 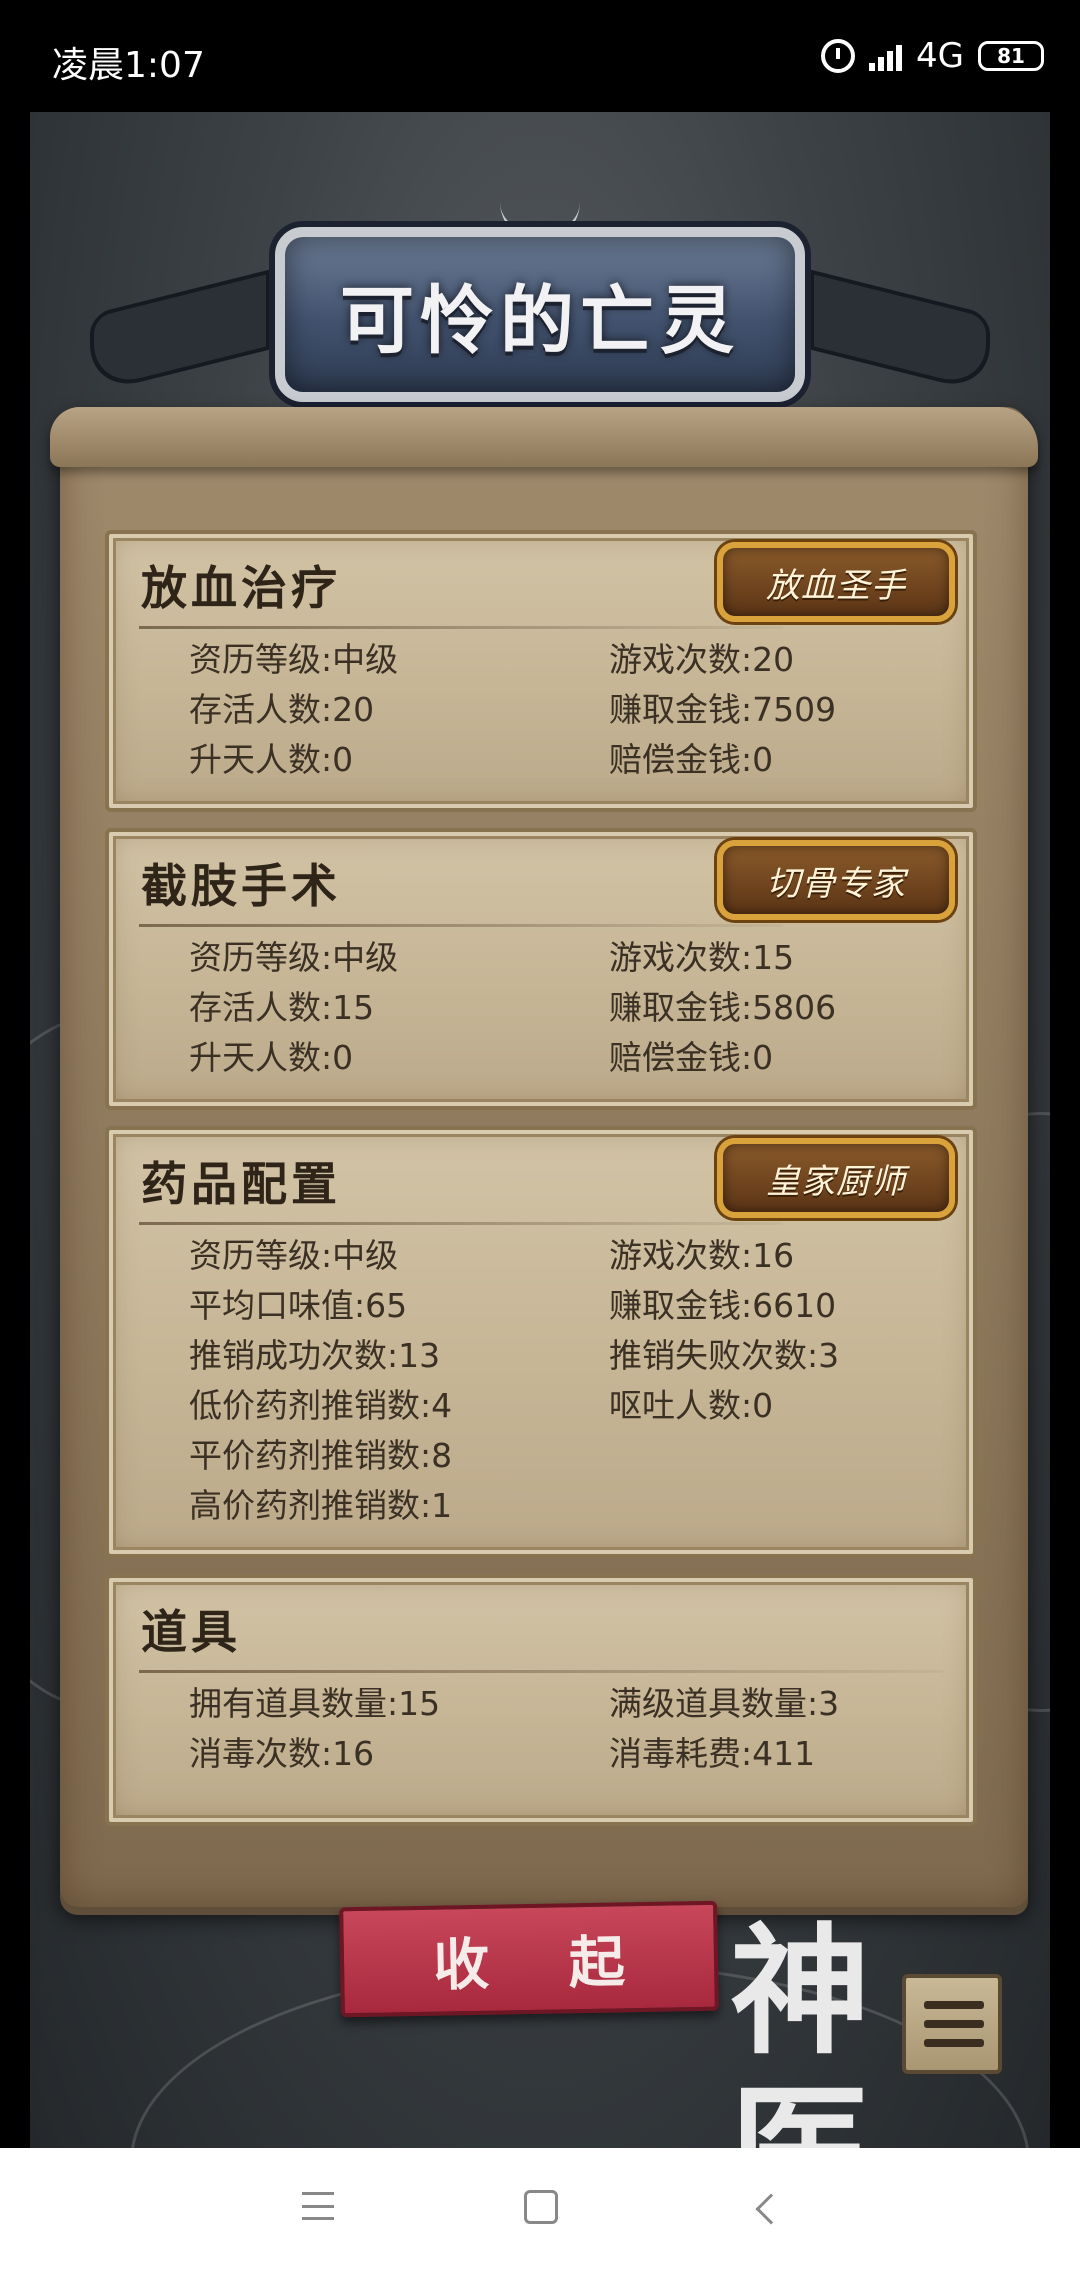 I want to click on recent-apps-icon, so click(x=318, y=2206).